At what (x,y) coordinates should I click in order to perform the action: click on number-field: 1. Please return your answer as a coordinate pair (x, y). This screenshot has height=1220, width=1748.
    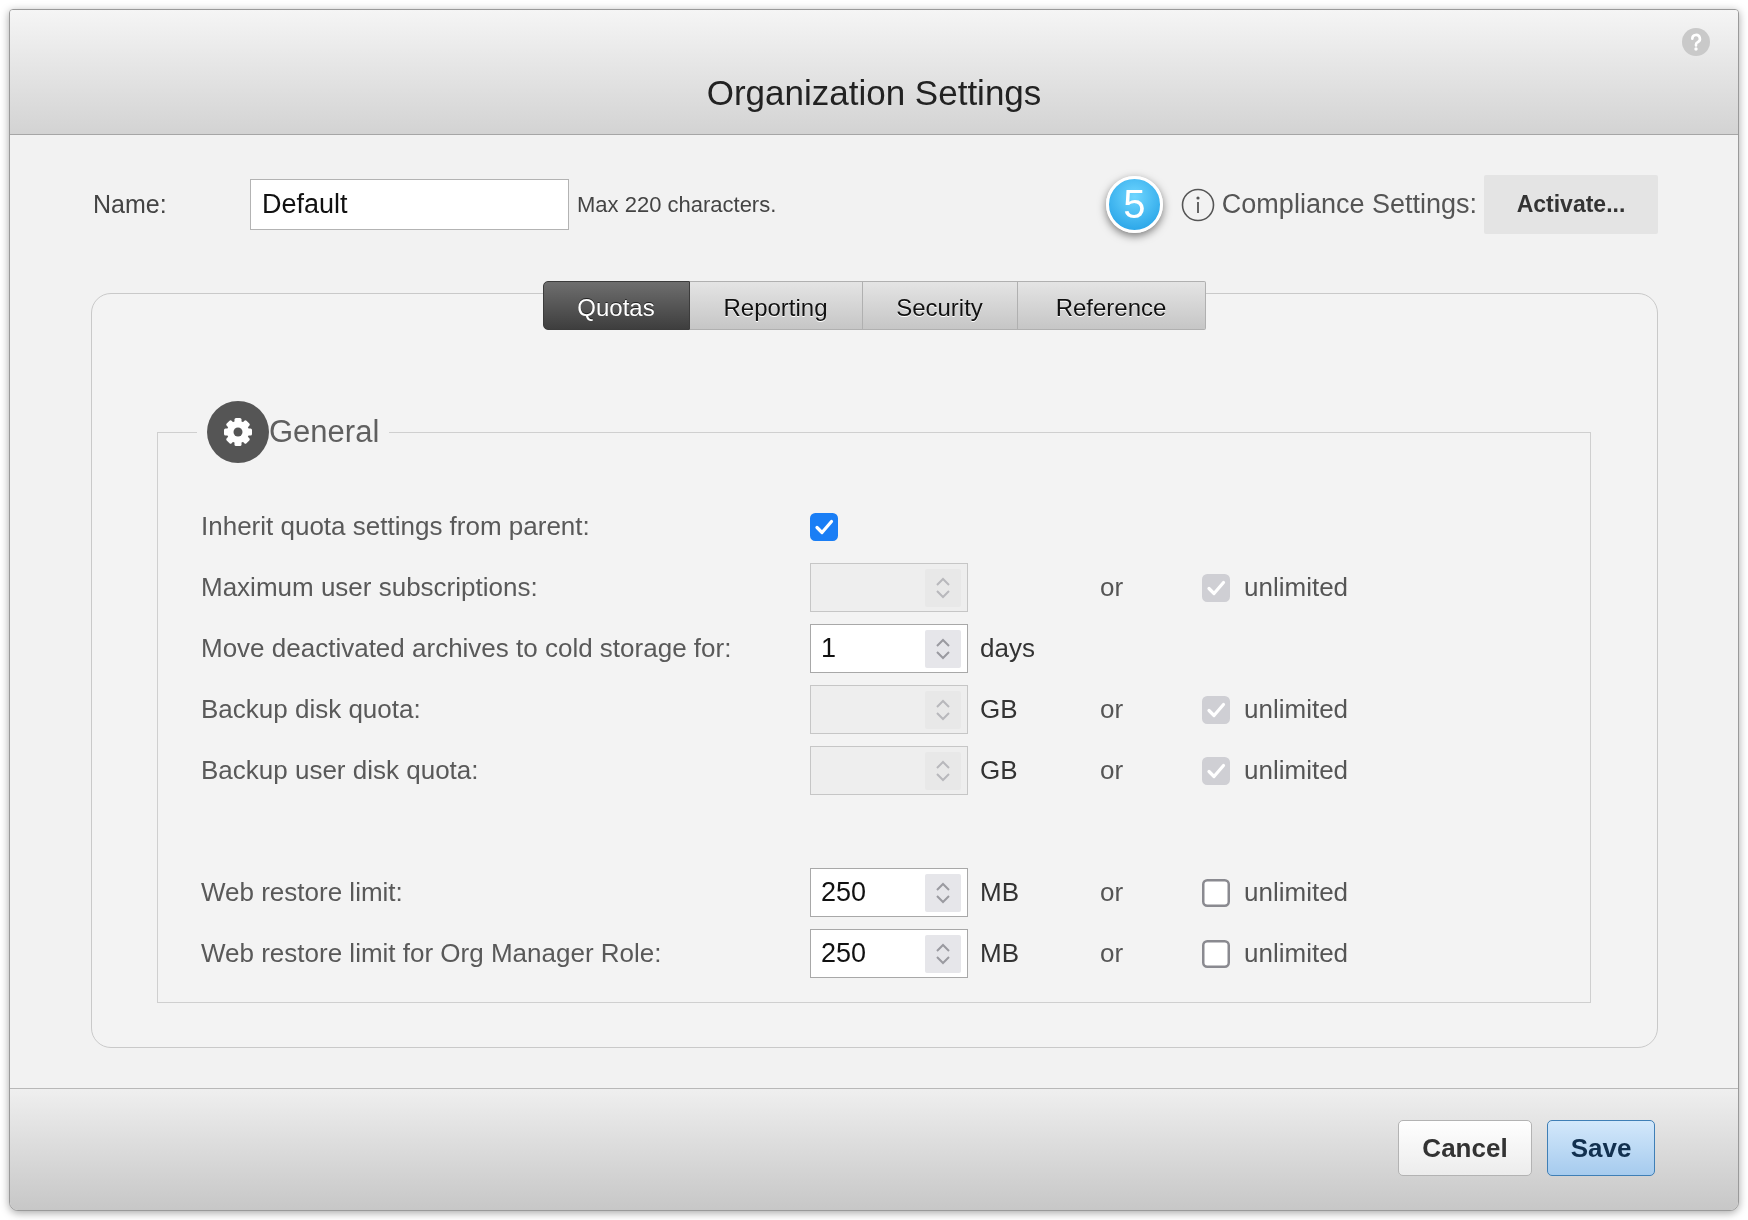
    Looking at the image, I should click on (889, 648).